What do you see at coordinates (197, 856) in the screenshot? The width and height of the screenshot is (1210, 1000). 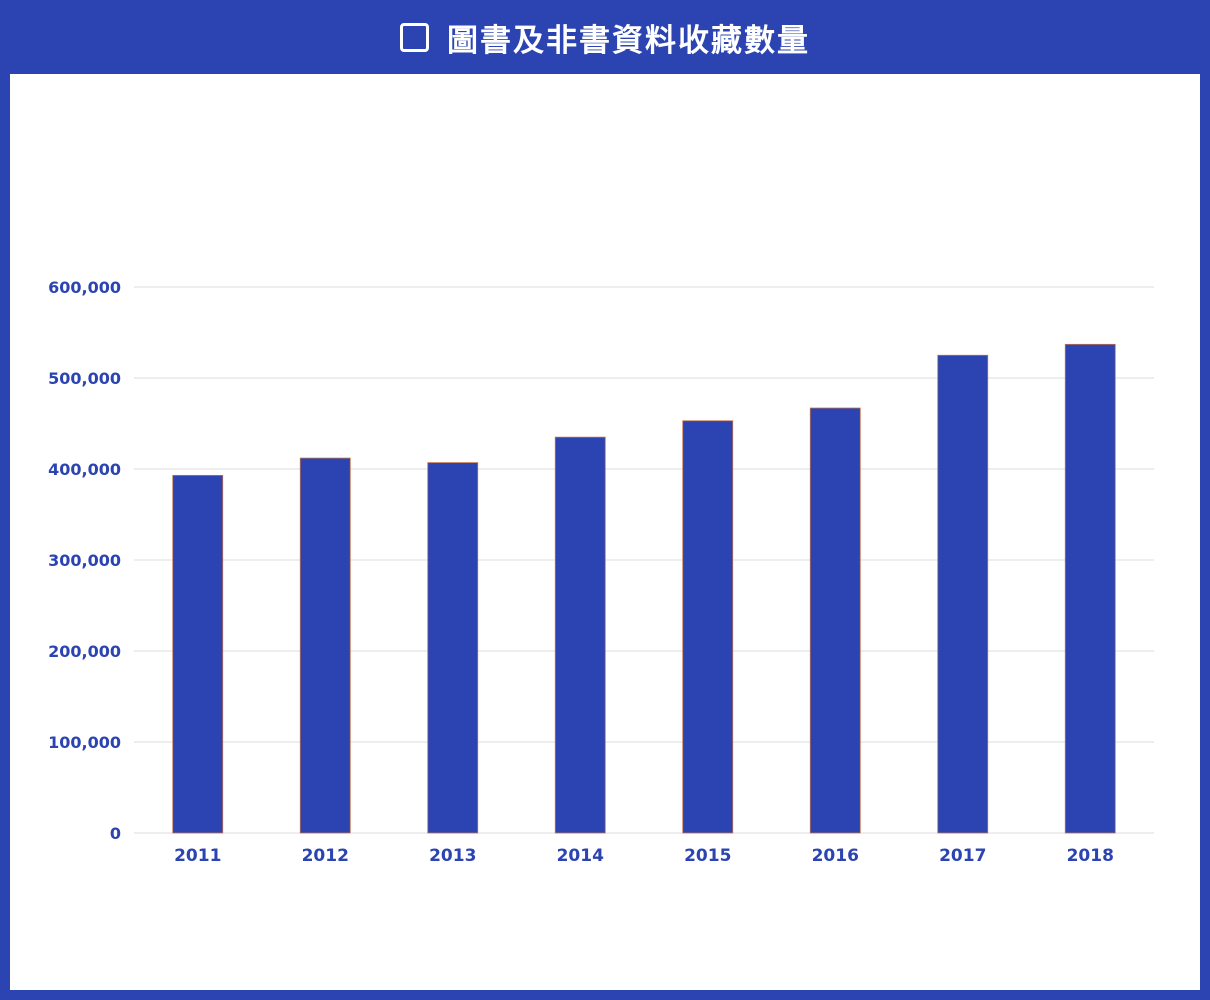 I see `x-tick-label: 2011` at bounding box center [197, 856].